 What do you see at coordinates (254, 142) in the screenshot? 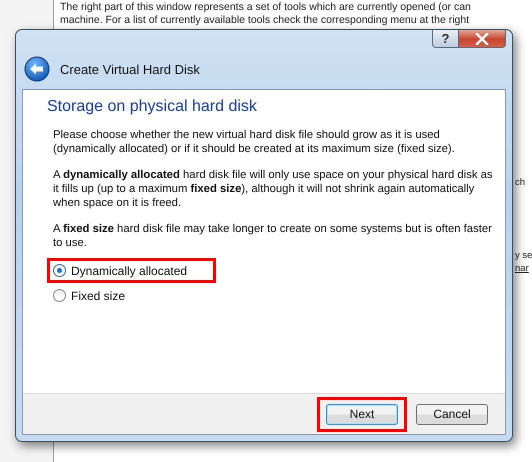
I see `paragraph: Please choose whether the new virtual hard disk file should grow as it is used (dynamically allocated) or if it should be created at its maximum size (fixed size).` at bounding box center [254, 142].